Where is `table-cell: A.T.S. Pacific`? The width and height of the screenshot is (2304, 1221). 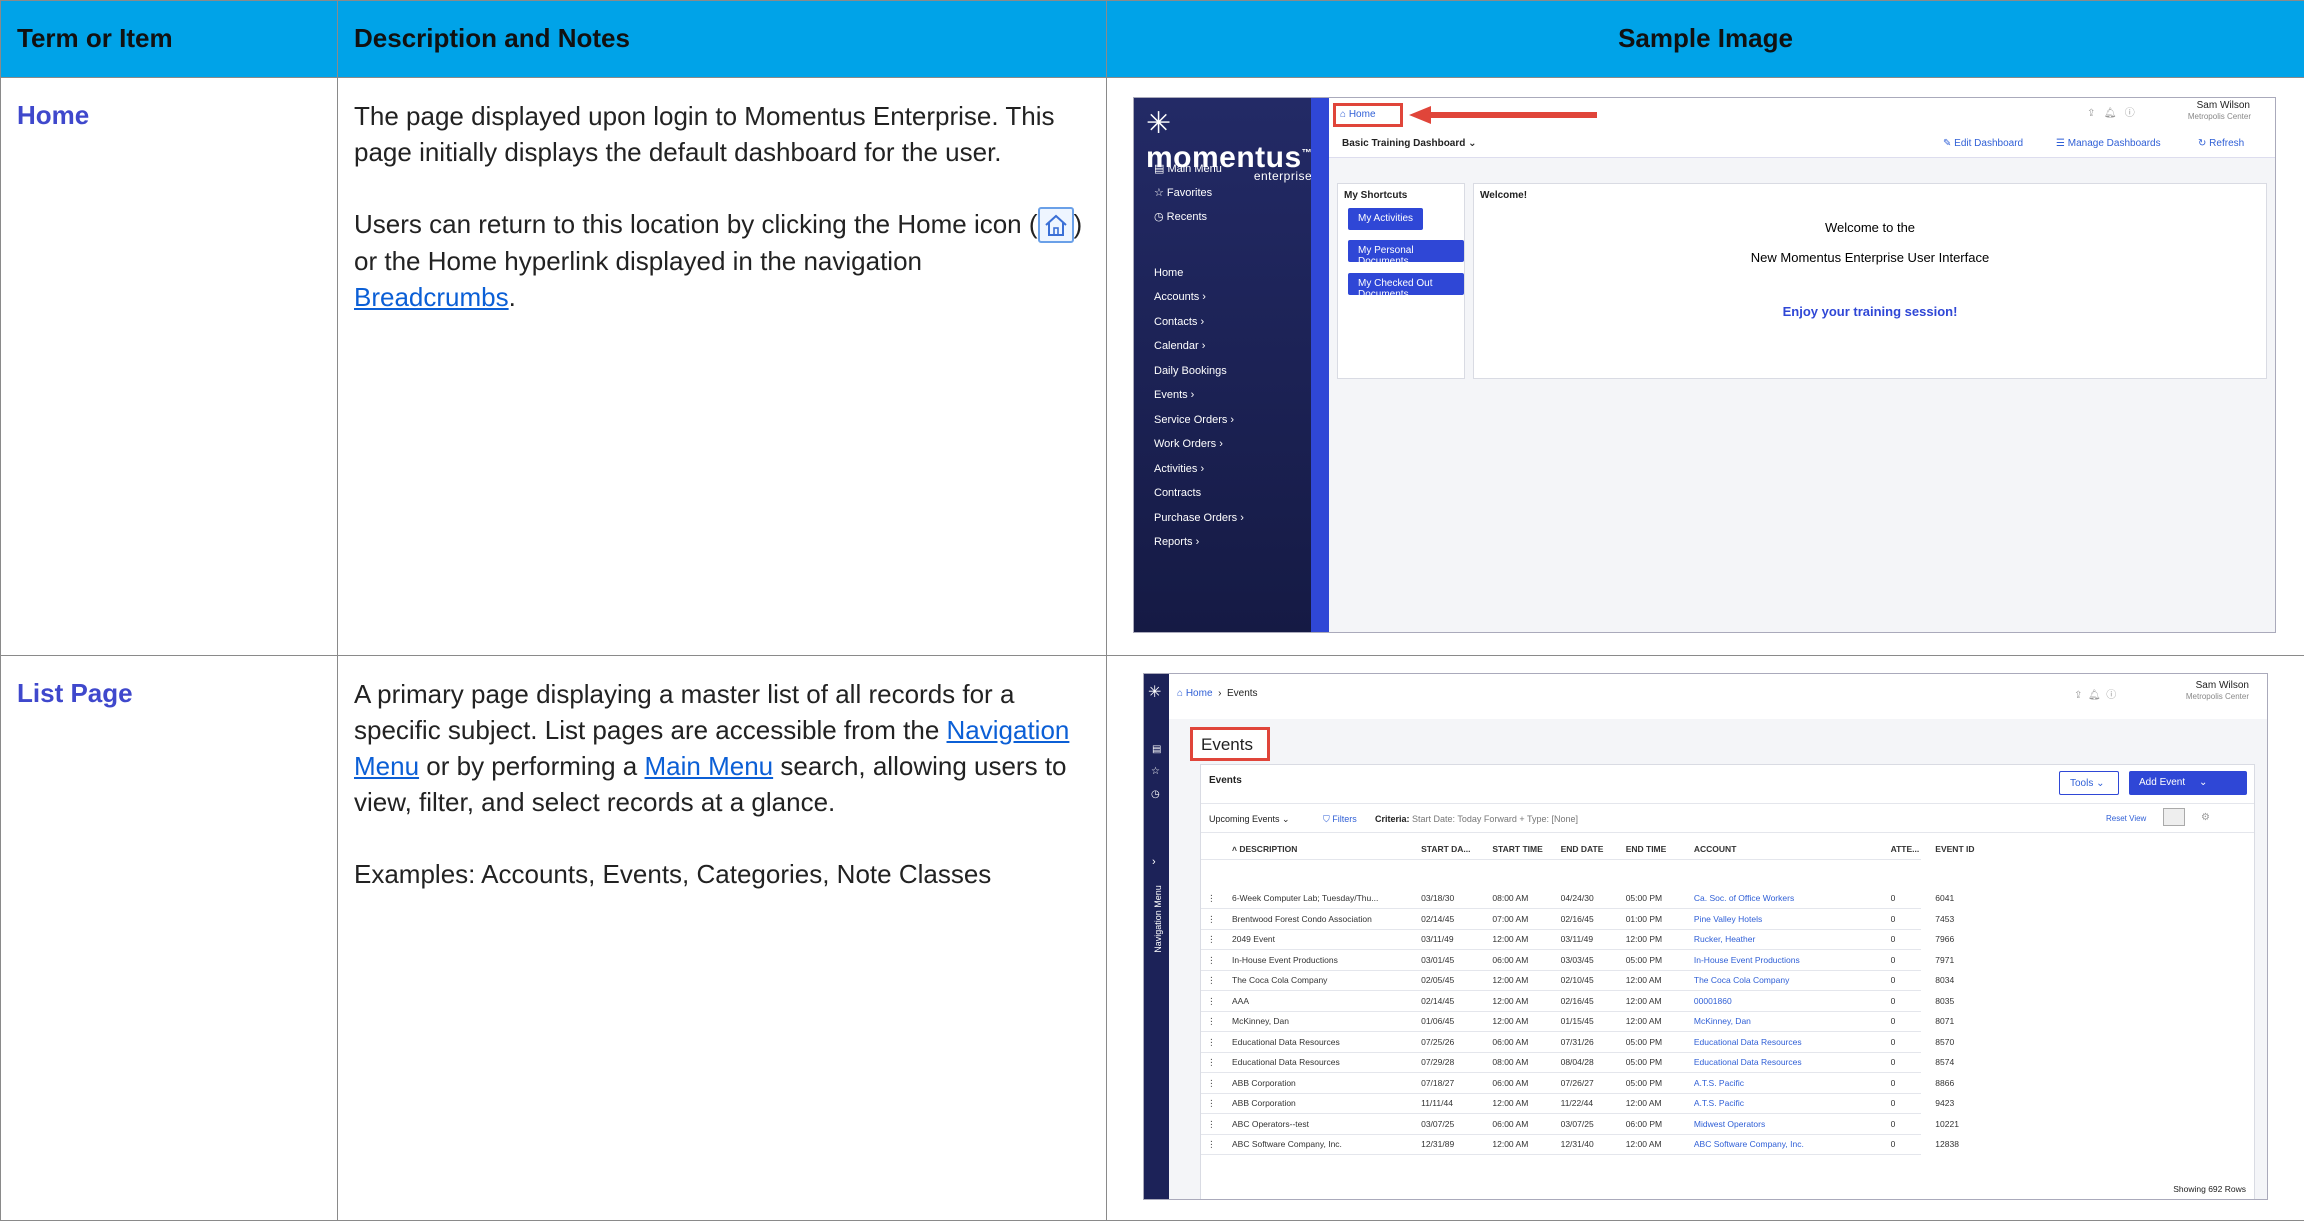
table-cell: A.T.S. Pacific is located at coordinates (1719, 1103).